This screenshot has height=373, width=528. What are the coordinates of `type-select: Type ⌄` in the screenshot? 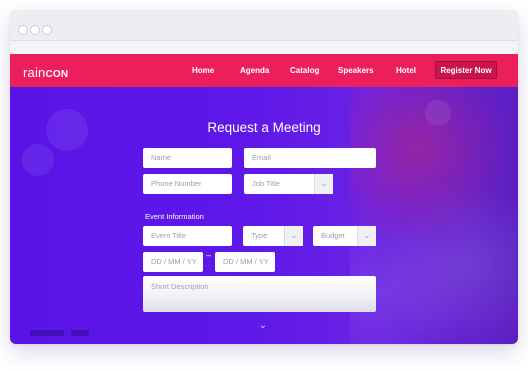 It's located at (273, 236).